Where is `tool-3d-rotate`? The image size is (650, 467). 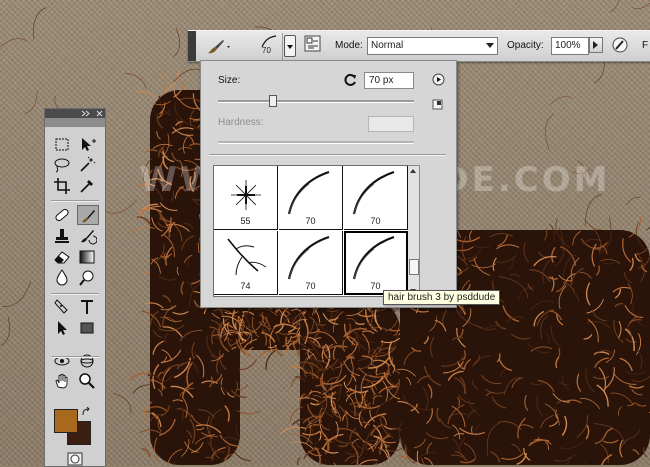 tool-3d-rotate is located at coordinates (63, 361).